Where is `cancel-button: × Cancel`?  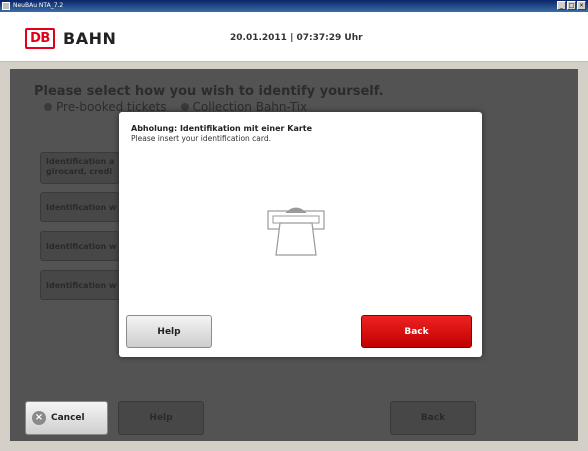
cancel-button: × Cancel is located at coordinates (66, 418).